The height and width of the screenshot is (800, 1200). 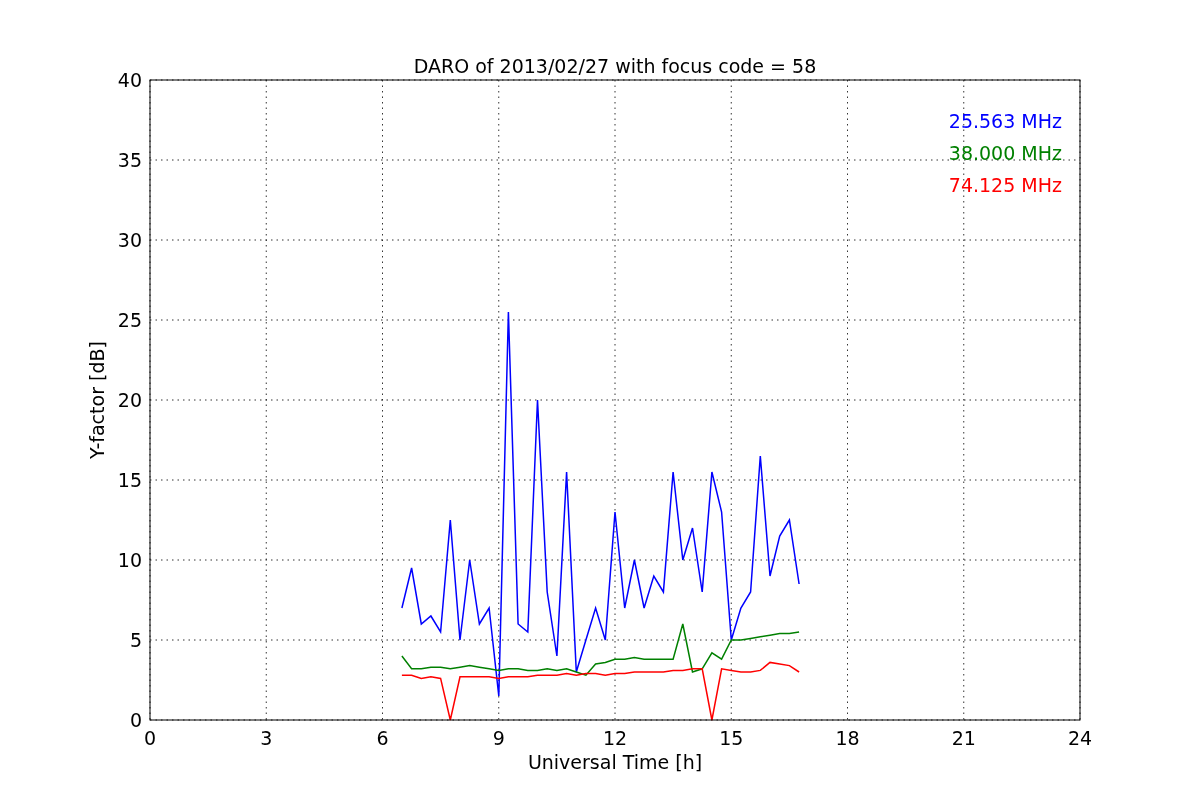 What do you see at coordinates (382, 738) in the screenshot?
I see `x-tick-label: 6` at bounding box center [382, 738].